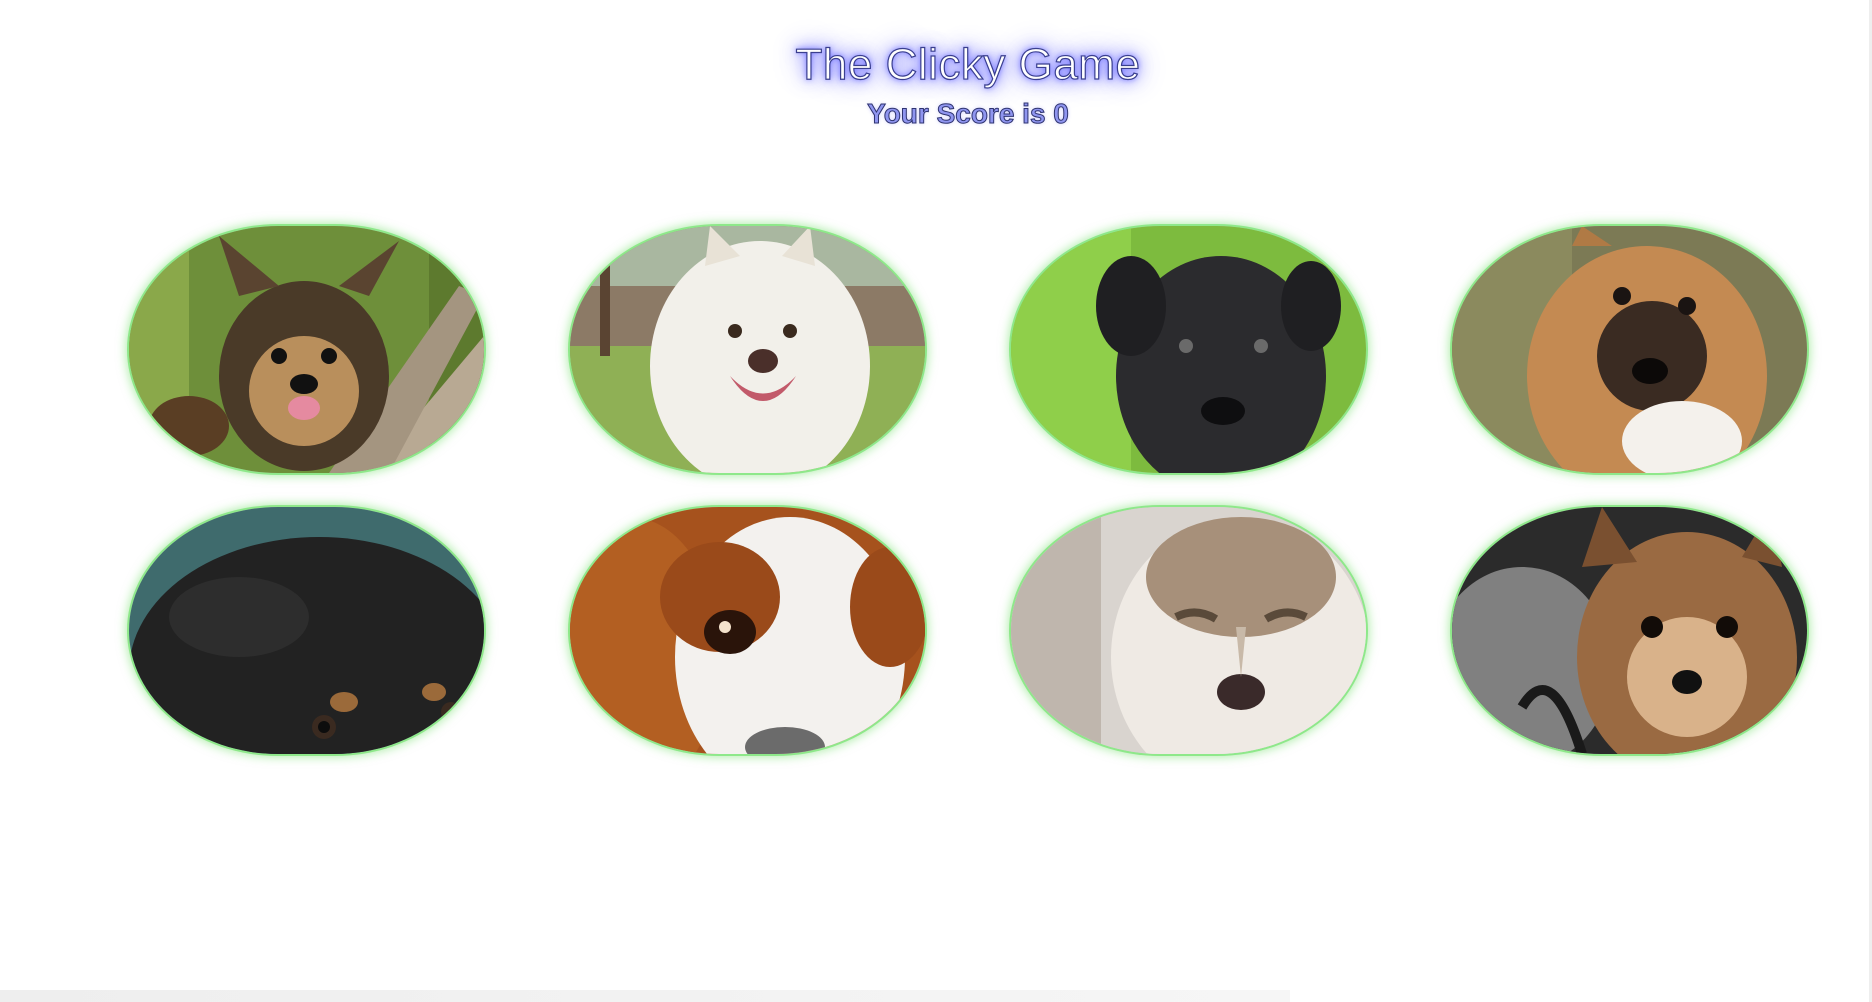 This screenshot has width=1872, height=1002. I want to click on dog-card-chihuahua, so click(1629, 630).